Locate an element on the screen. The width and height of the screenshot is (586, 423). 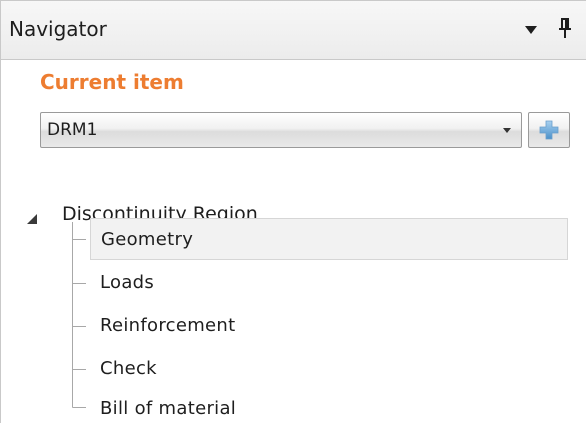
pin-icon is located at coordinates (565, 29).